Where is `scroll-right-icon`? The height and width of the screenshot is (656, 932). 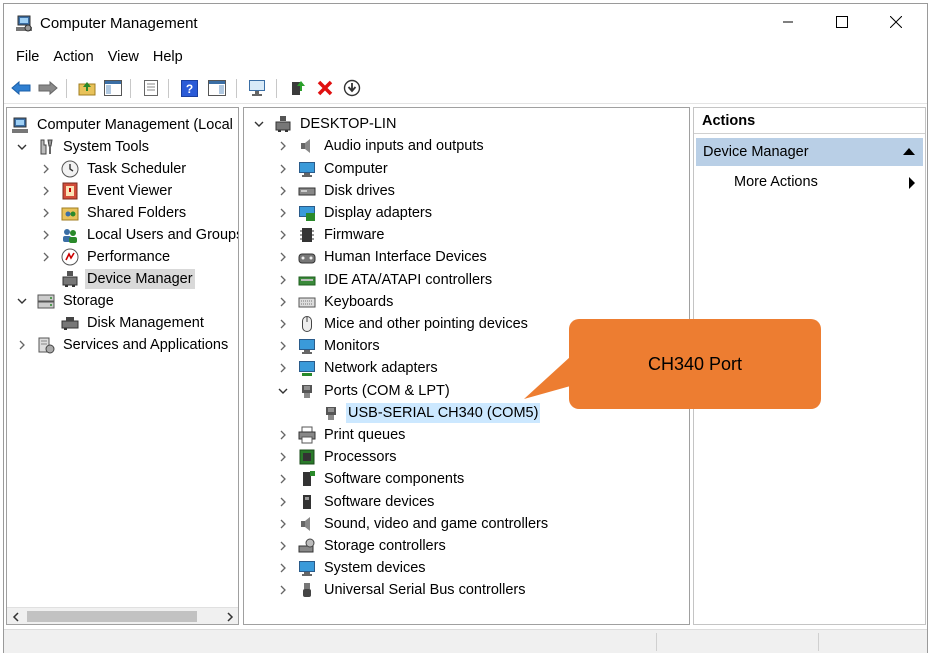
scroll-right-icon is located at coordinates (229, 616).